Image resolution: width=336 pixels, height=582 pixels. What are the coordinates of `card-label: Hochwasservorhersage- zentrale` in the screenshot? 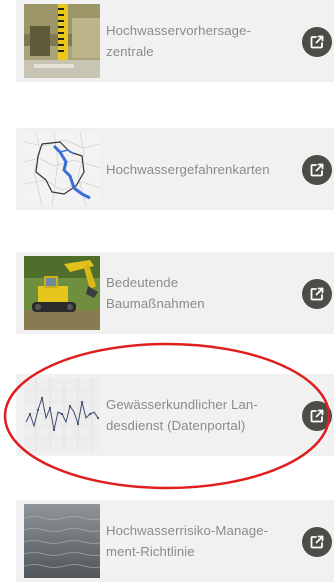 It's located at (204, 41).